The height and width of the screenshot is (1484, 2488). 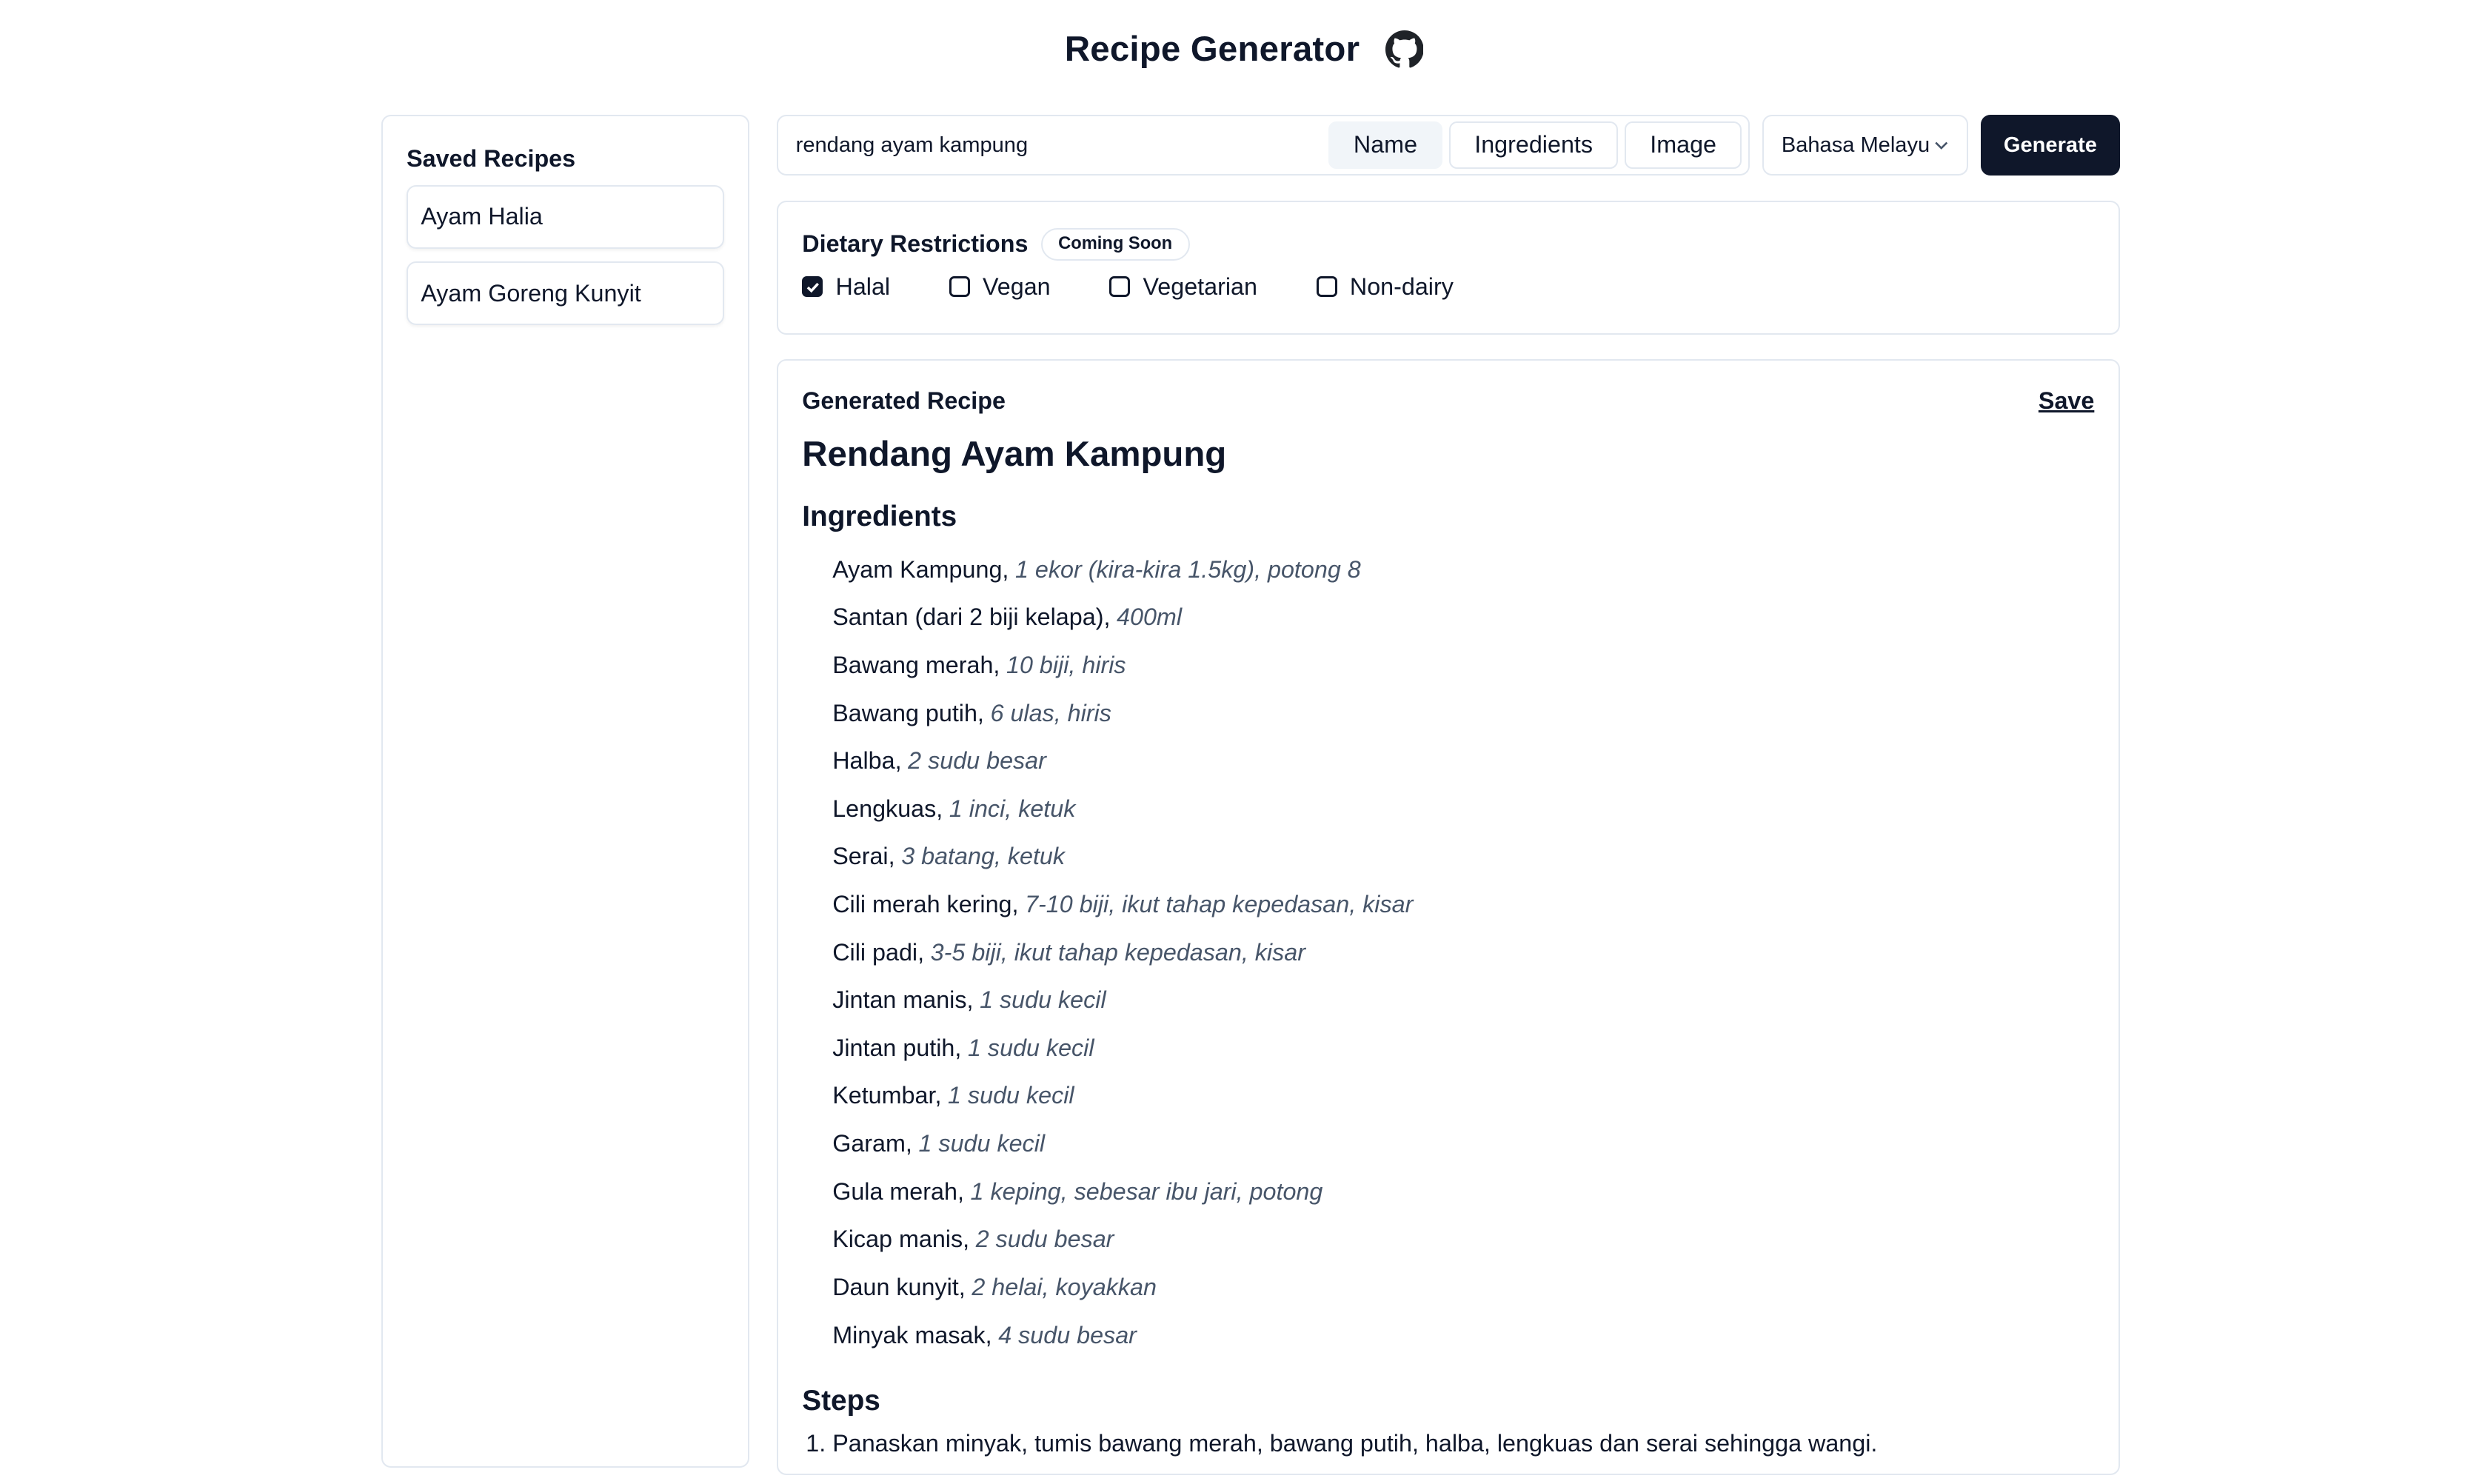 What do you see at coordinates (1404, 49) in the screenshot?
I see `github-icon` at bounding box center [1404, 49].